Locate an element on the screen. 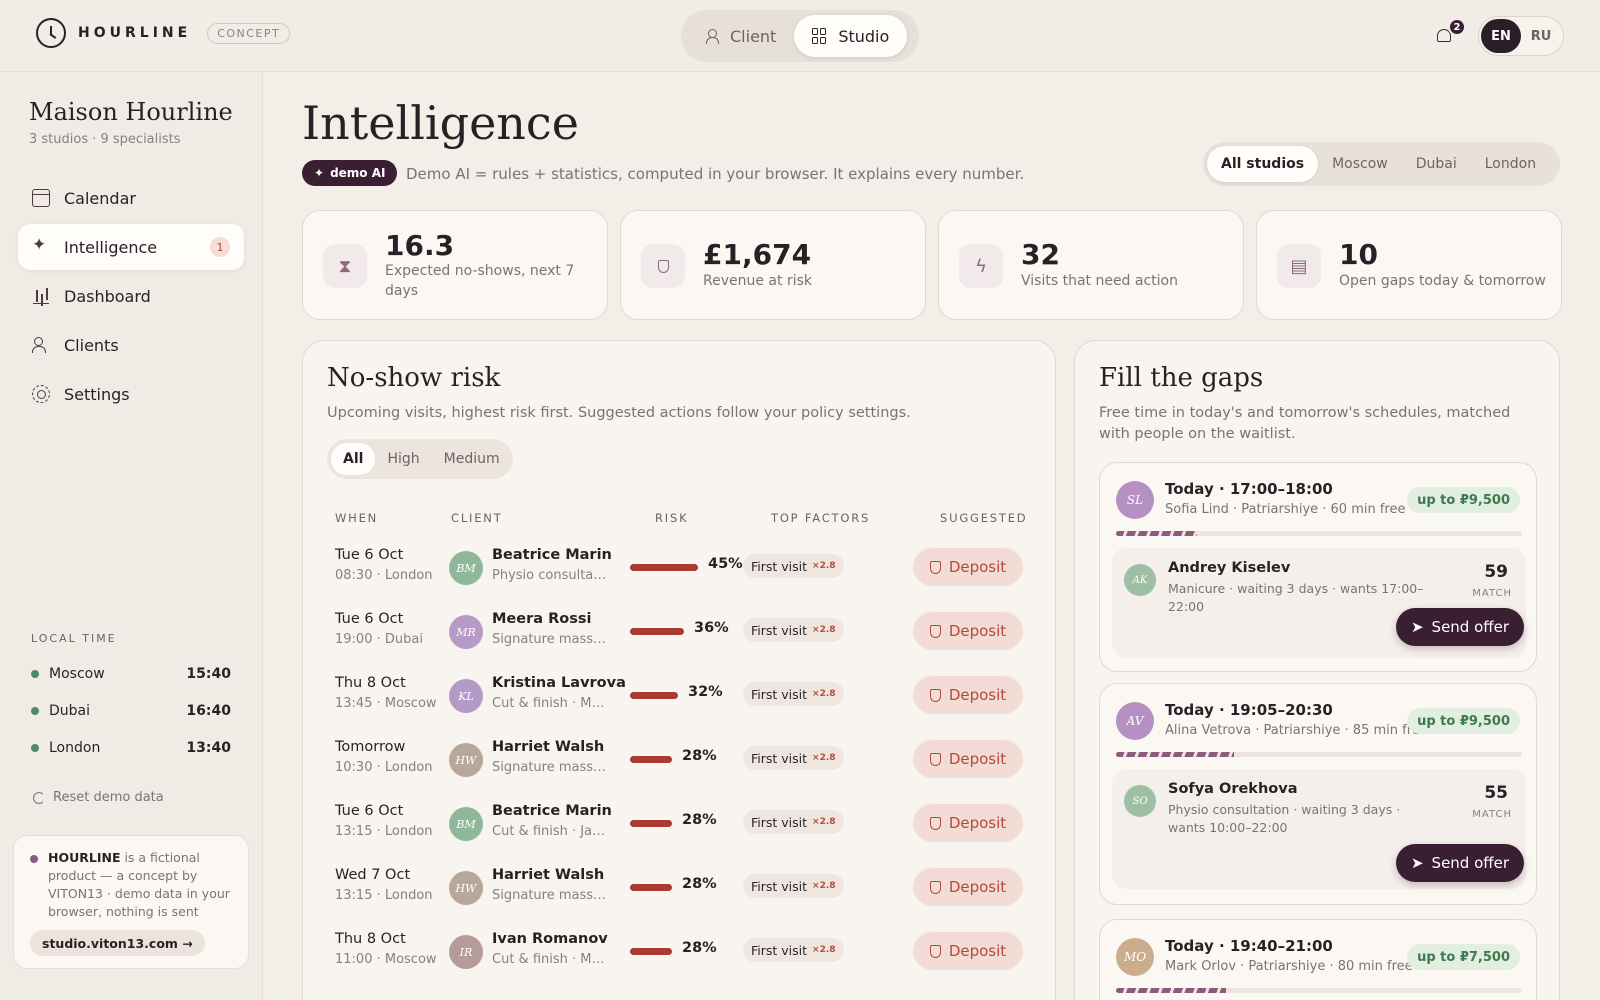 Image resolution: width=1600 pixels, height=1000 pixels. avatar: BM is located at coordinates (466, 824).